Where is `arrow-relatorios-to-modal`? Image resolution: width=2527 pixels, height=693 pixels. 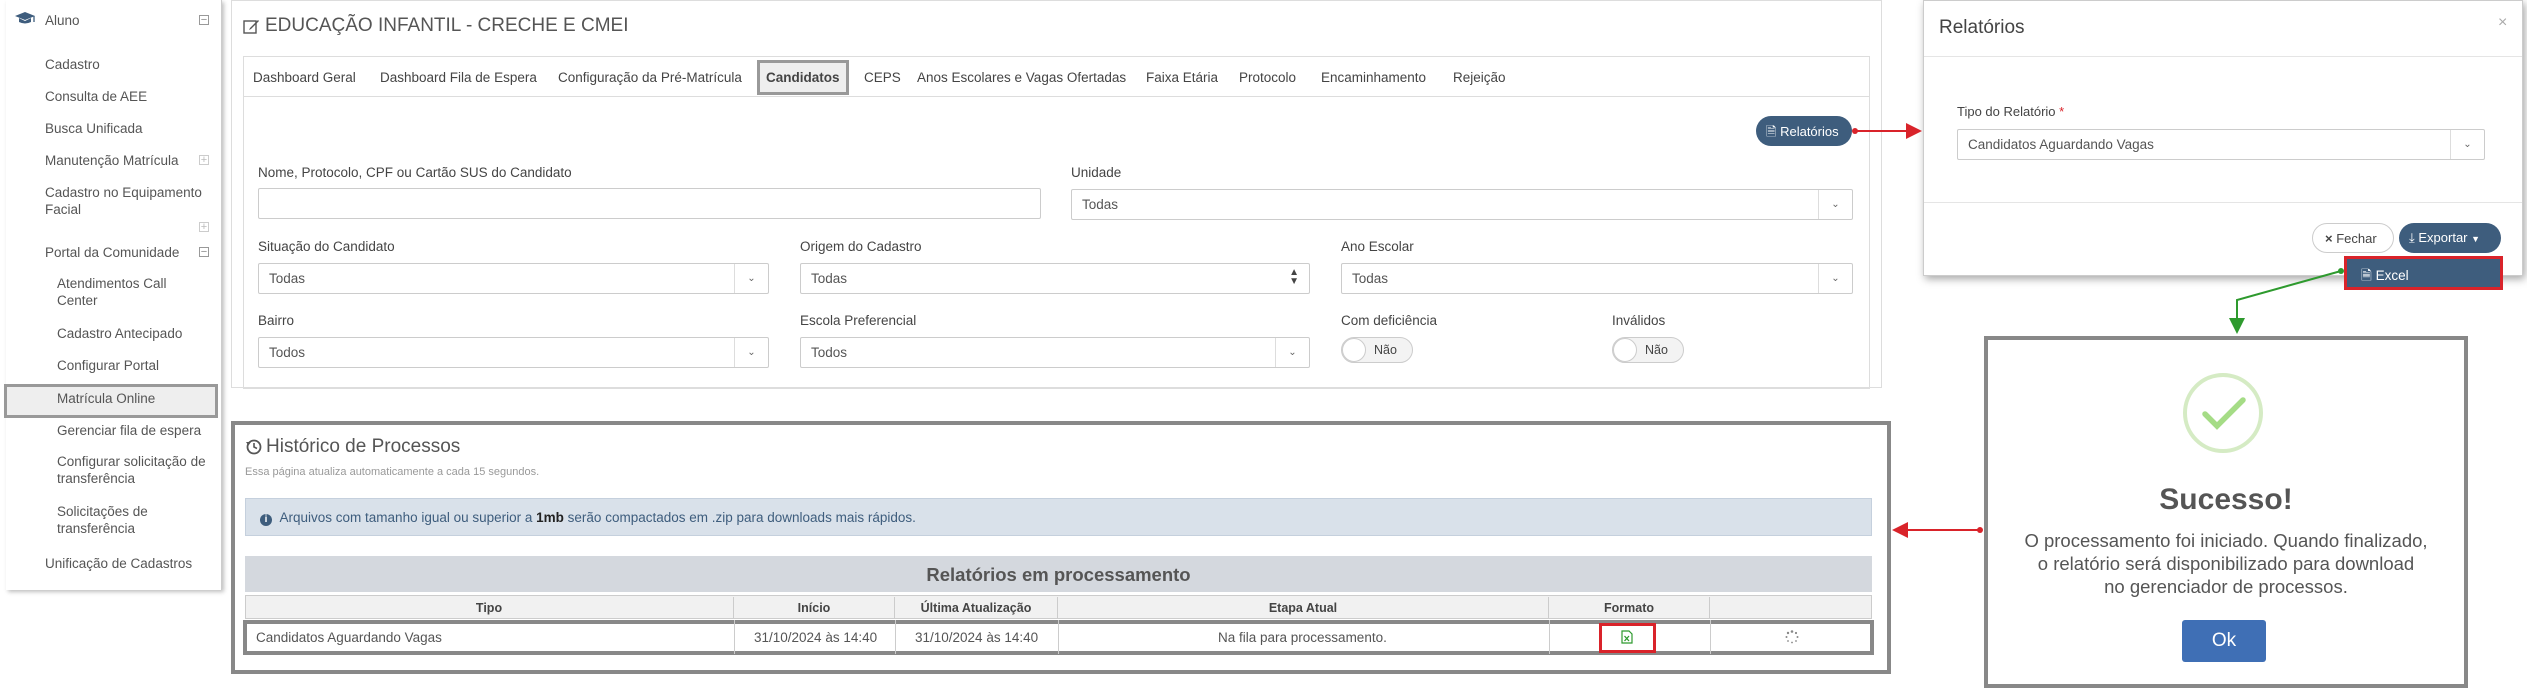
arrow-relatorios-to-modal is located at coordinates (1887, 131).